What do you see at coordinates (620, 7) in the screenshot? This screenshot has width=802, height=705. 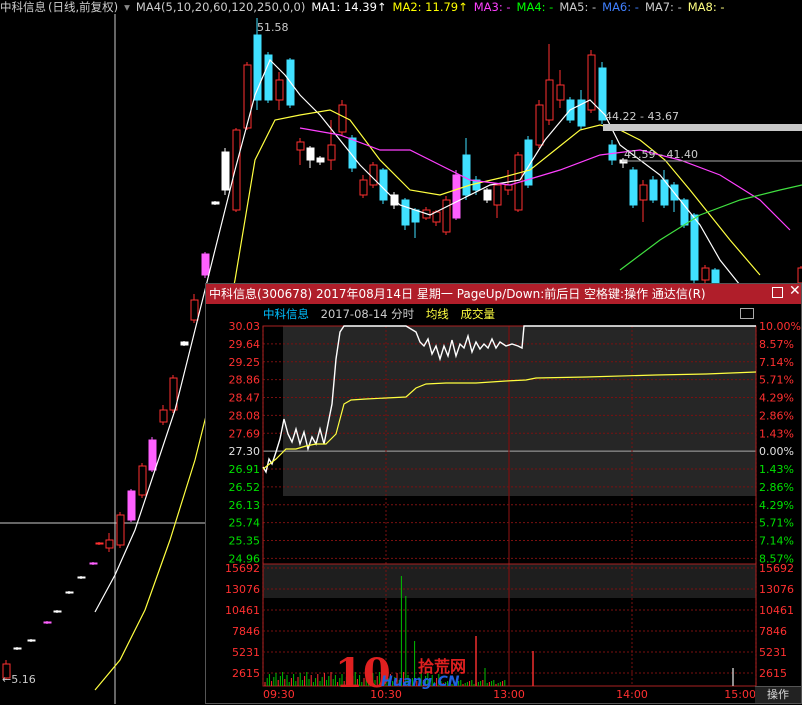 I see `ma-item-6: MA6: -` at bounding box center [620, 7].